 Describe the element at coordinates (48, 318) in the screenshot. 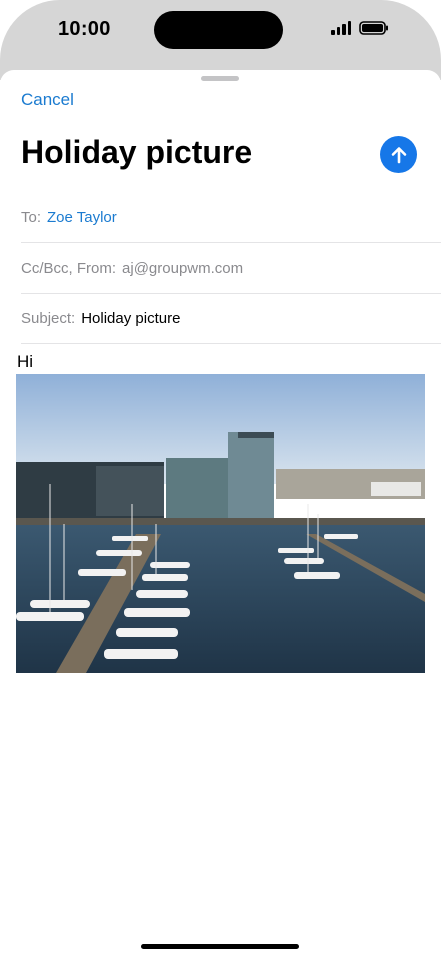

I see `subject-label: Subject:` at that location.